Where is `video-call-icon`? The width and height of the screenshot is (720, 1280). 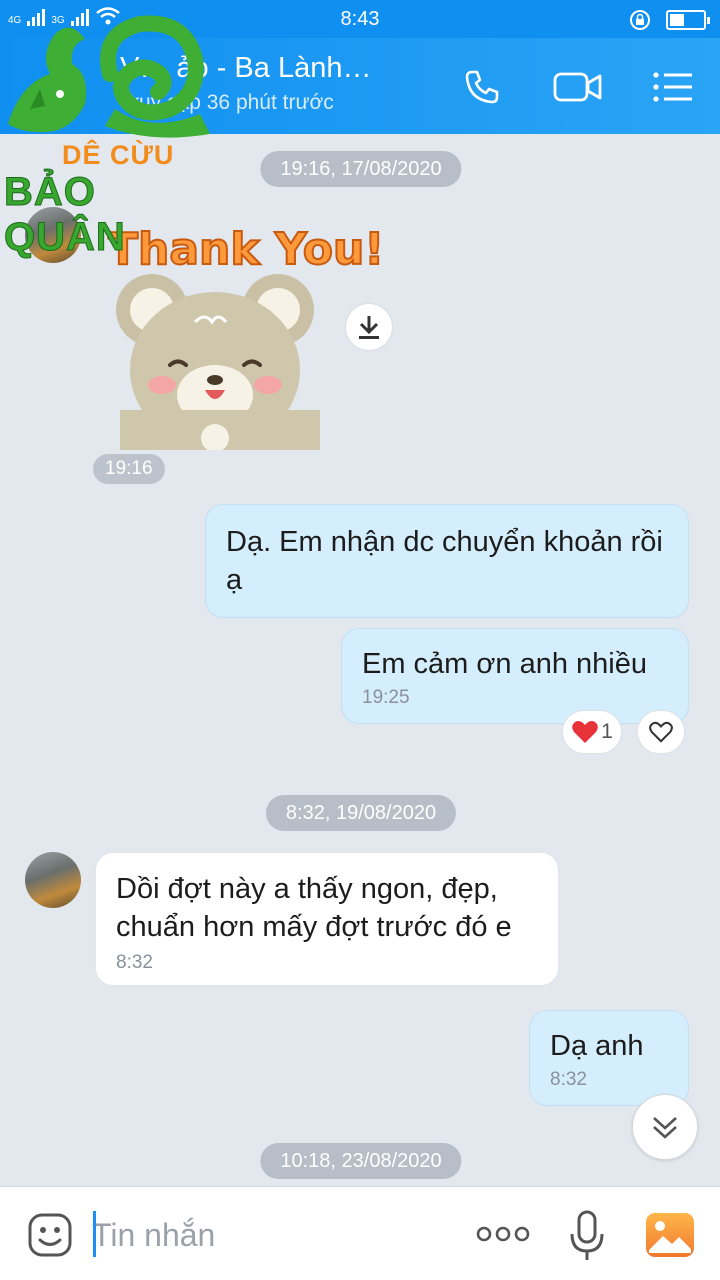
video-call-icon is located at coordinates (577, 87).